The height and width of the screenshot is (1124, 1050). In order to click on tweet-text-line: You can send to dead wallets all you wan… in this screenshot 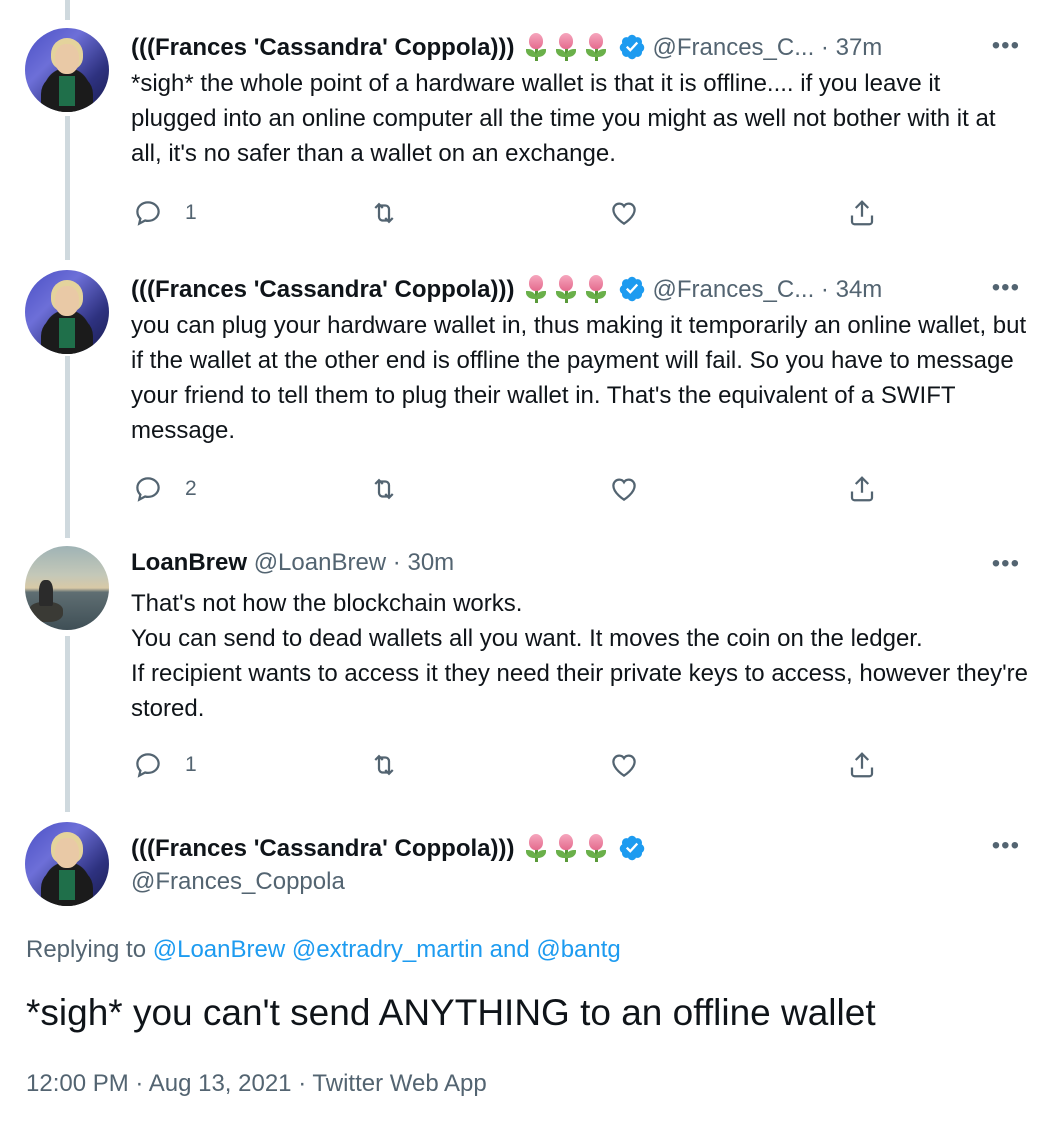, I will do `click(527, 638)`.